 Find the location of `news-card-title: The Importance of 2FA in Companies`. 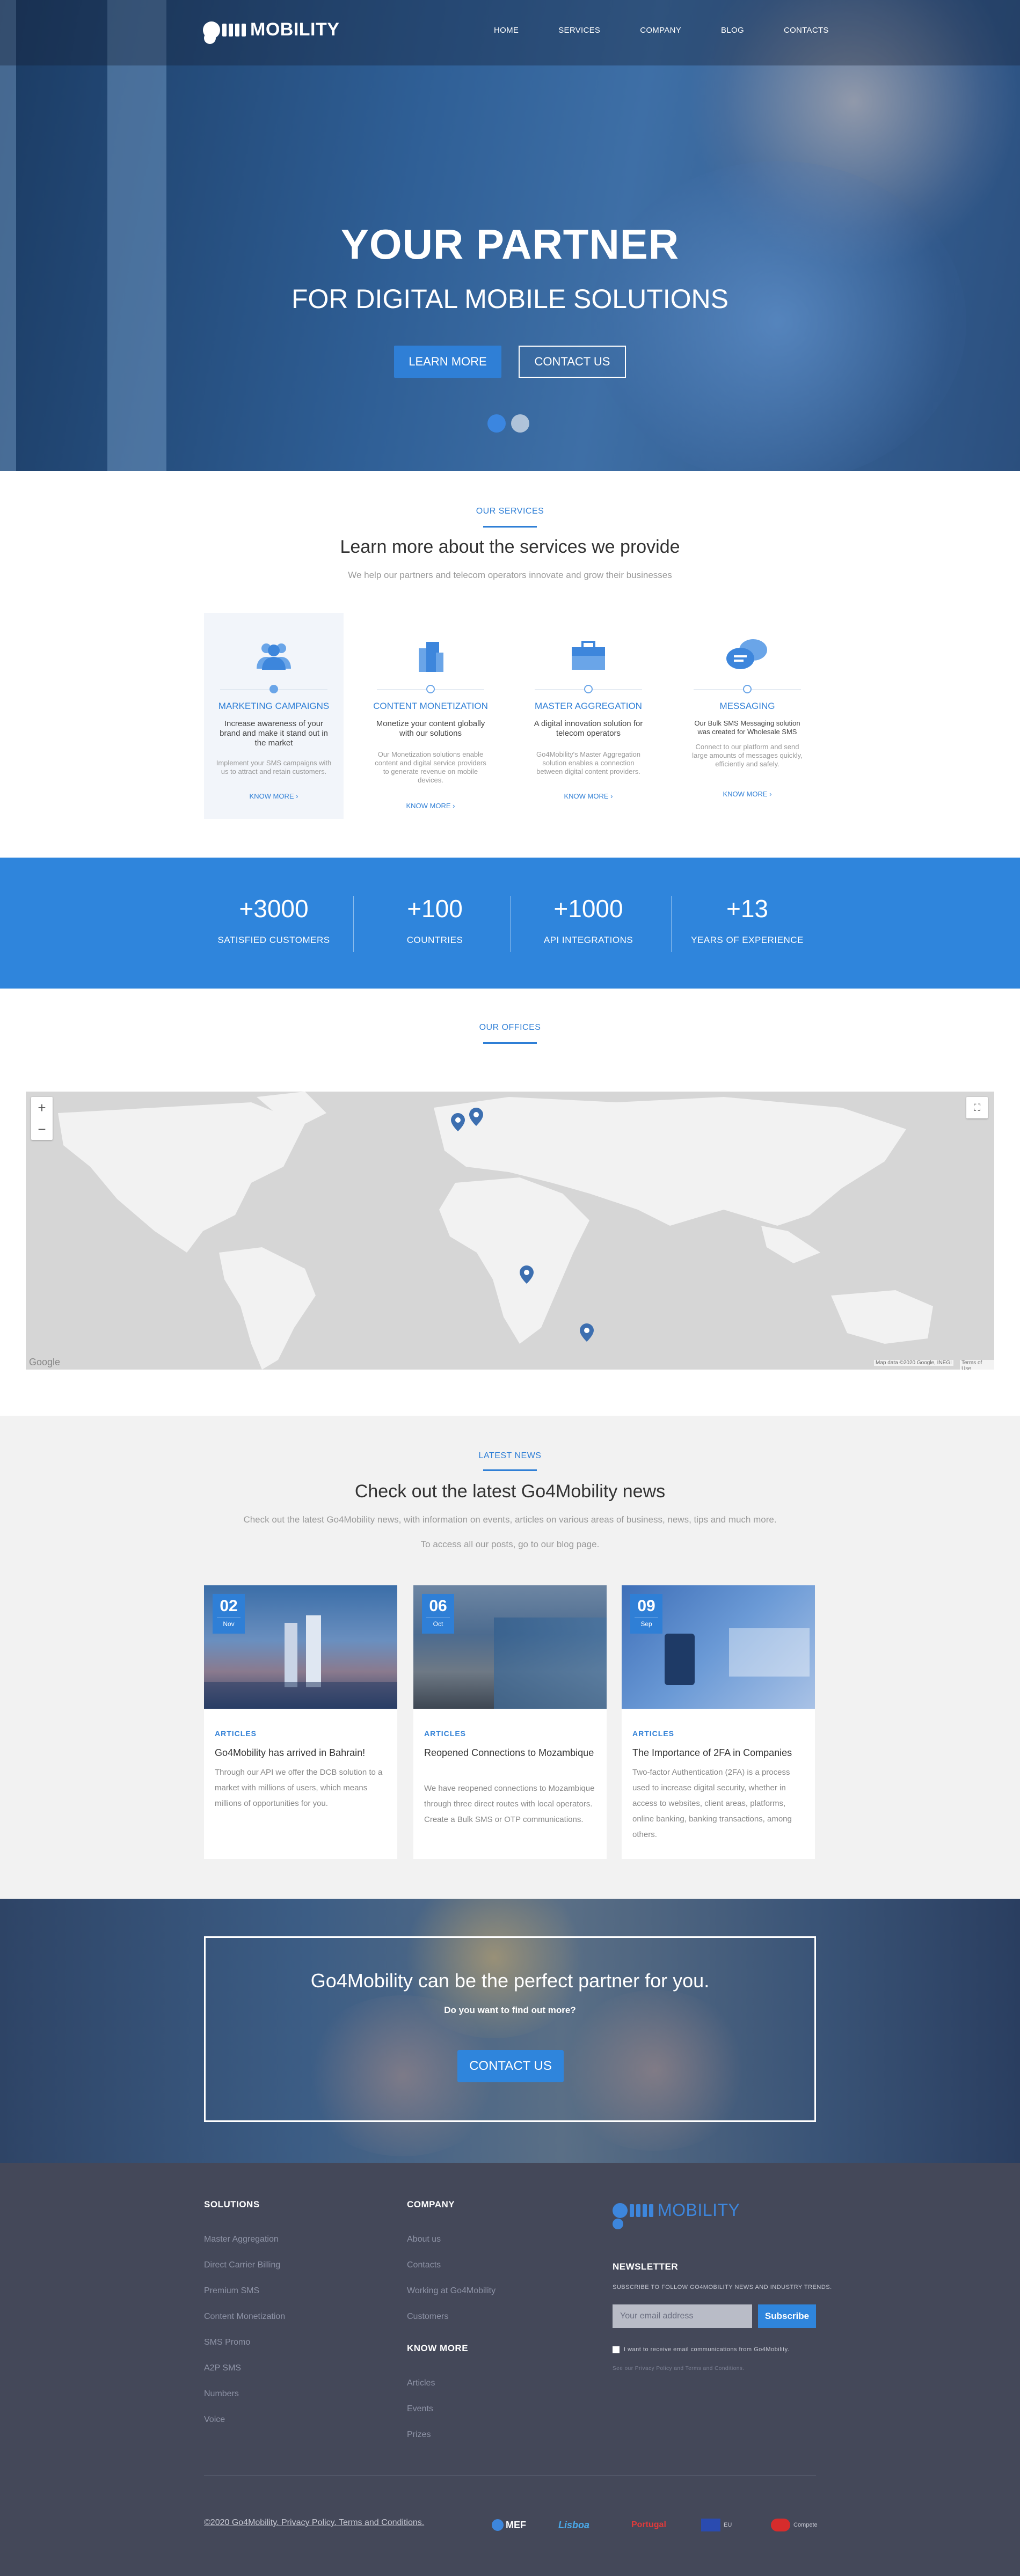

news-card-title: The Importance of 2FA in Companies is located at coordinates (718, 1752).